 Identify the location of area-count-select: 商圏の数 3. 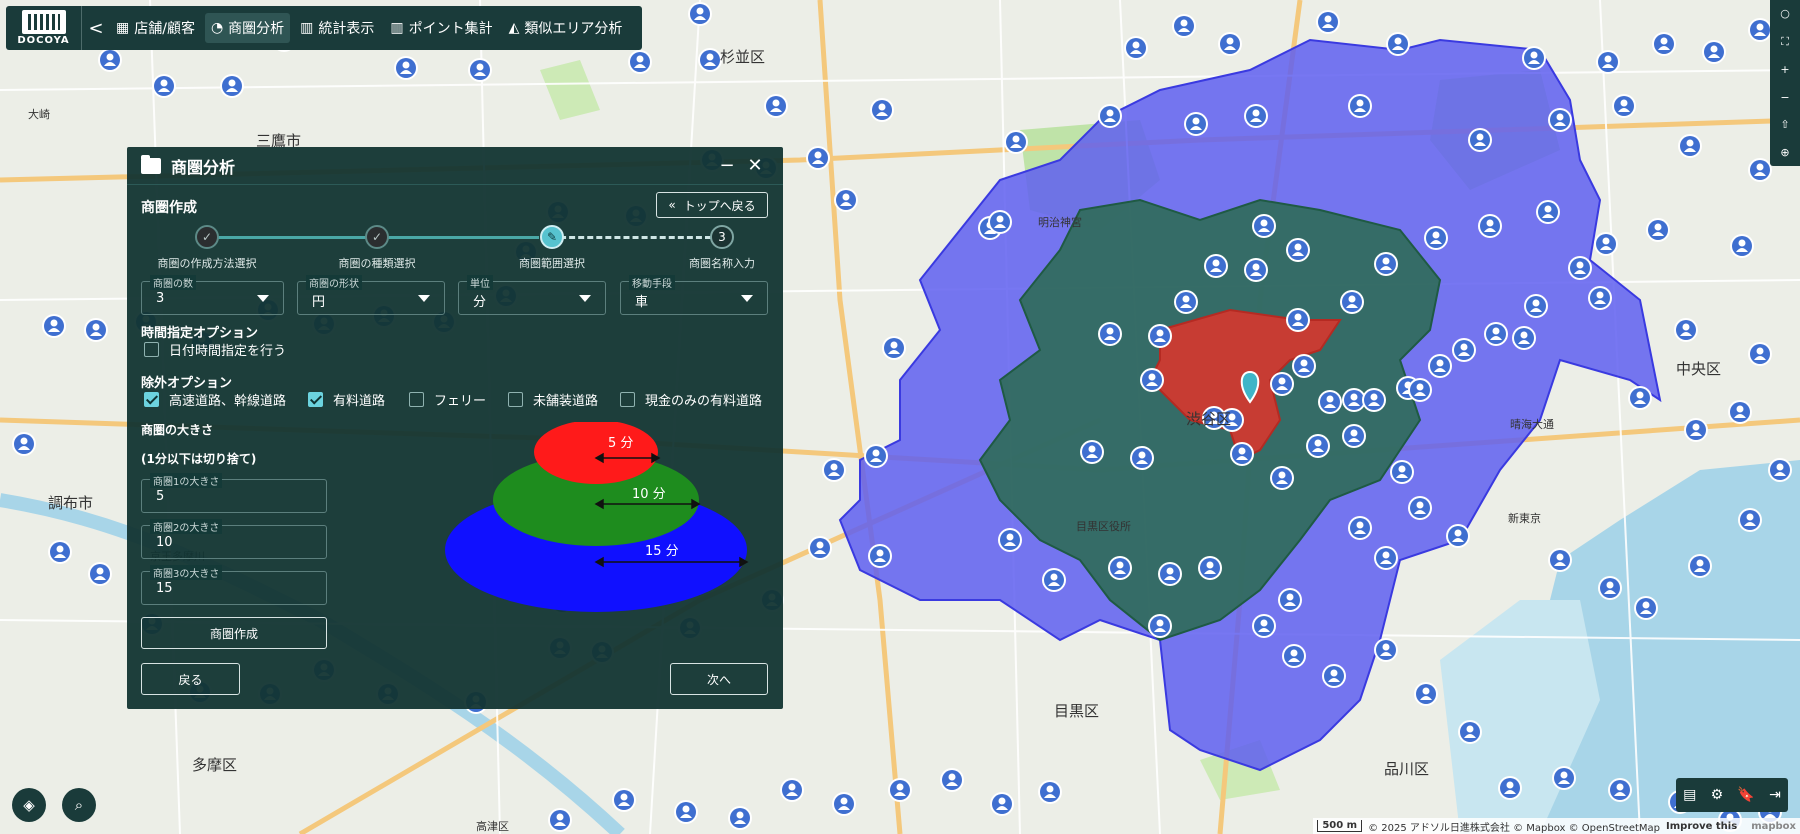
(212, 295).